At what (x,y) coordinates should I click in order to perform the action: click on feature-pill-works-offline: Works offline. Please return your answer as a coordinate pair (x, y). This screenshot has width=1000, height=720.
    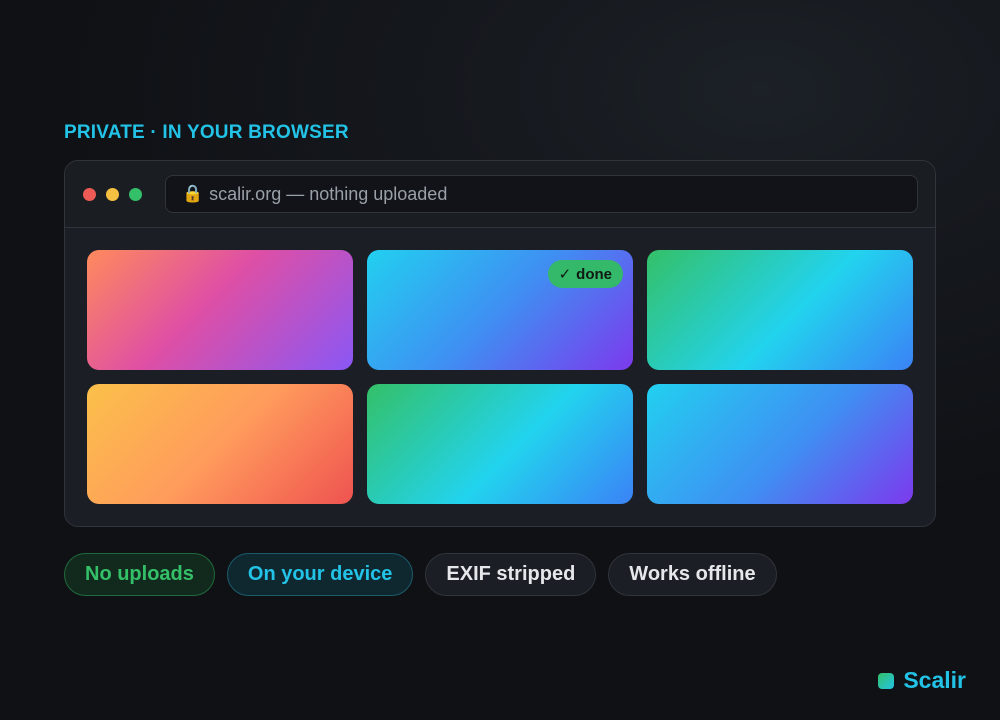
    Looking at the image, I should click on (692, 574).